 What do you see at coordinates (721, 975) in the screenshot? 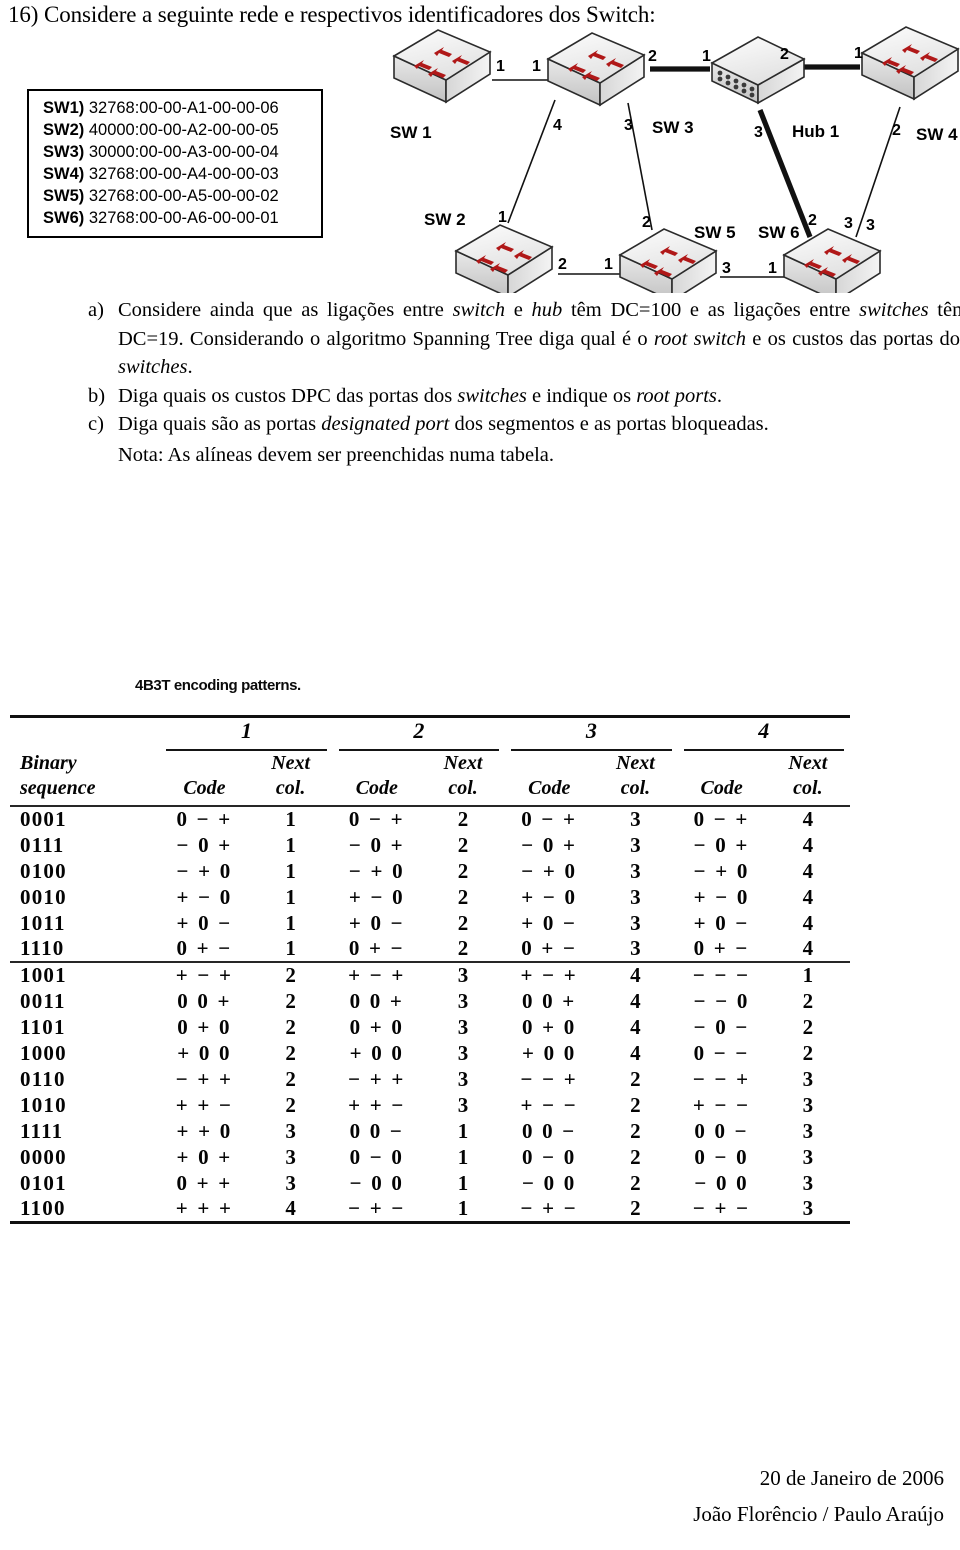
I see `code-cell-4: − − −` at bounding box center [721, 975].